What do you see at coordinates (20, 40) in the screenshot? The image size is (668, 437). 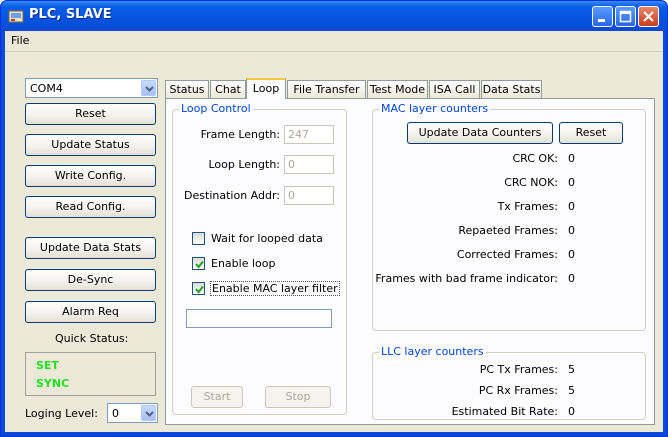 I see `menu-file: File` at bounding box center [20, 40].